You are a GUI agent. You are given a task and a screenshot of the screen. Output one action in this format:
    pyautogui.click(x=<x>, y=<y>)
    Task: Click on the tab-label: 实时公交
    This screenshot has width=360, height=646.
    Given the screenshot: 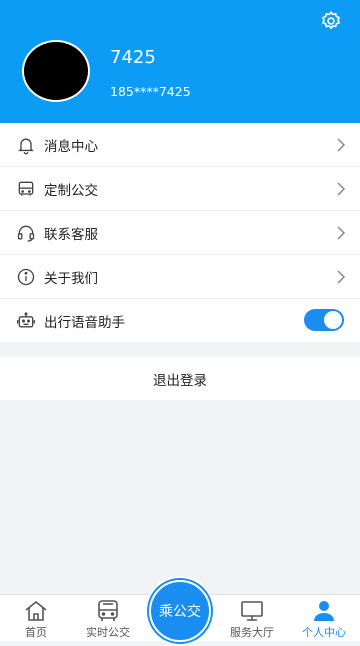 What is the action you would take?
    pyautogui.click(x=108, y=632)
    